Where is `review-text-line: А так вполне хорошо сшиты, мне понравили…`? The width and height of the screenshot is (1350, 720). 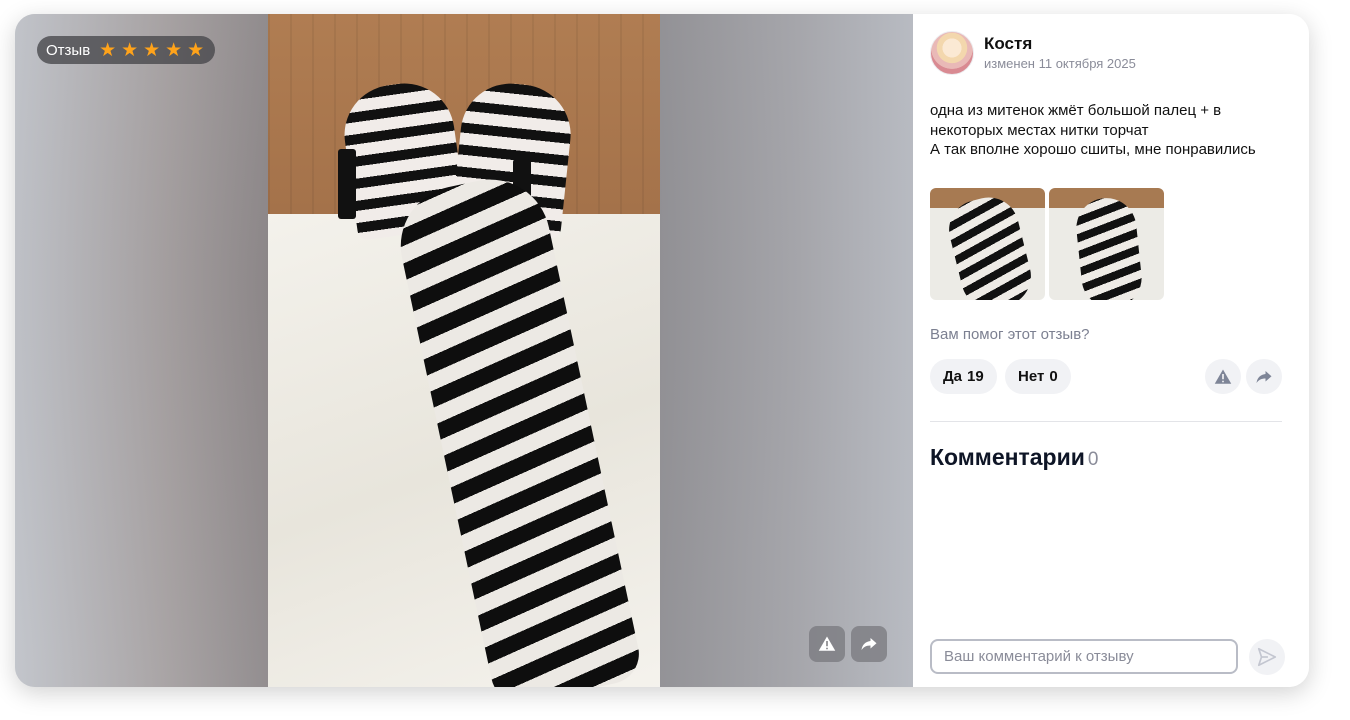
review-text-line: А так вполне хорошо сшиты, мне понравили… is located at coordinates (1093, 149).